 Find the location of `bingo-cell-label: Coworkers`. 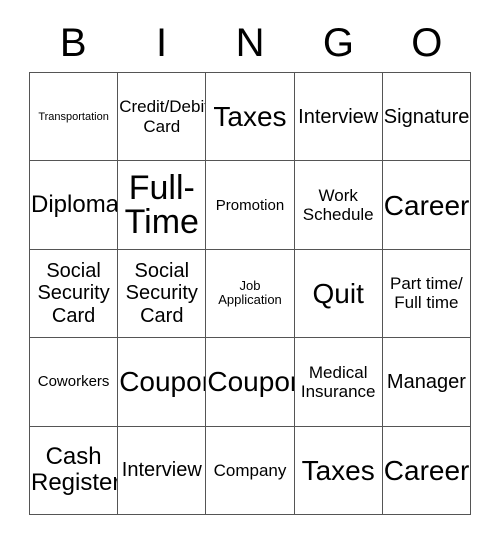

bingo-cell-label: Coworkers is located at coordinates (73, 382).